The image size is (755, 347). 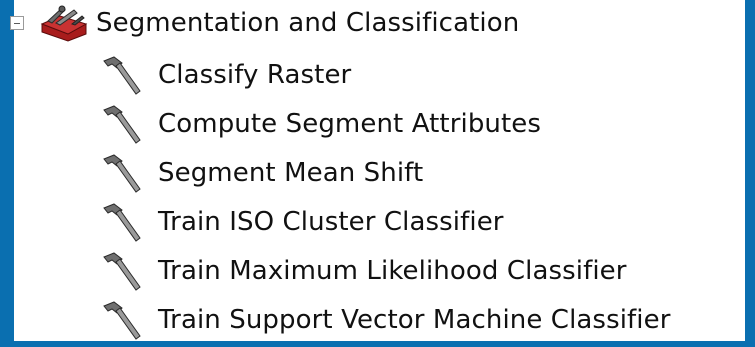 I want to click on tool-item-train-support-vector-machine-classifier: Train Support Vector Machine Classifier, so click(x=385, y=319).